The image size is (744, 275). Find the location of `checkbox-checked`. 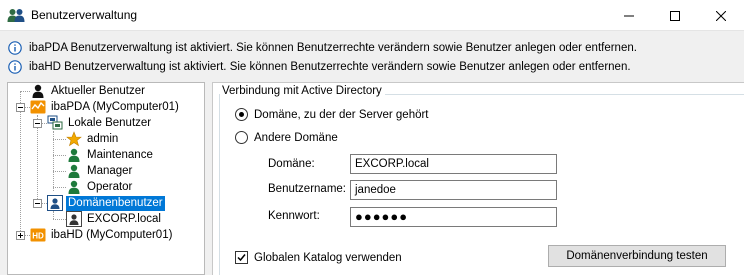

checkbox-checked is located at coordinates (241, 257).